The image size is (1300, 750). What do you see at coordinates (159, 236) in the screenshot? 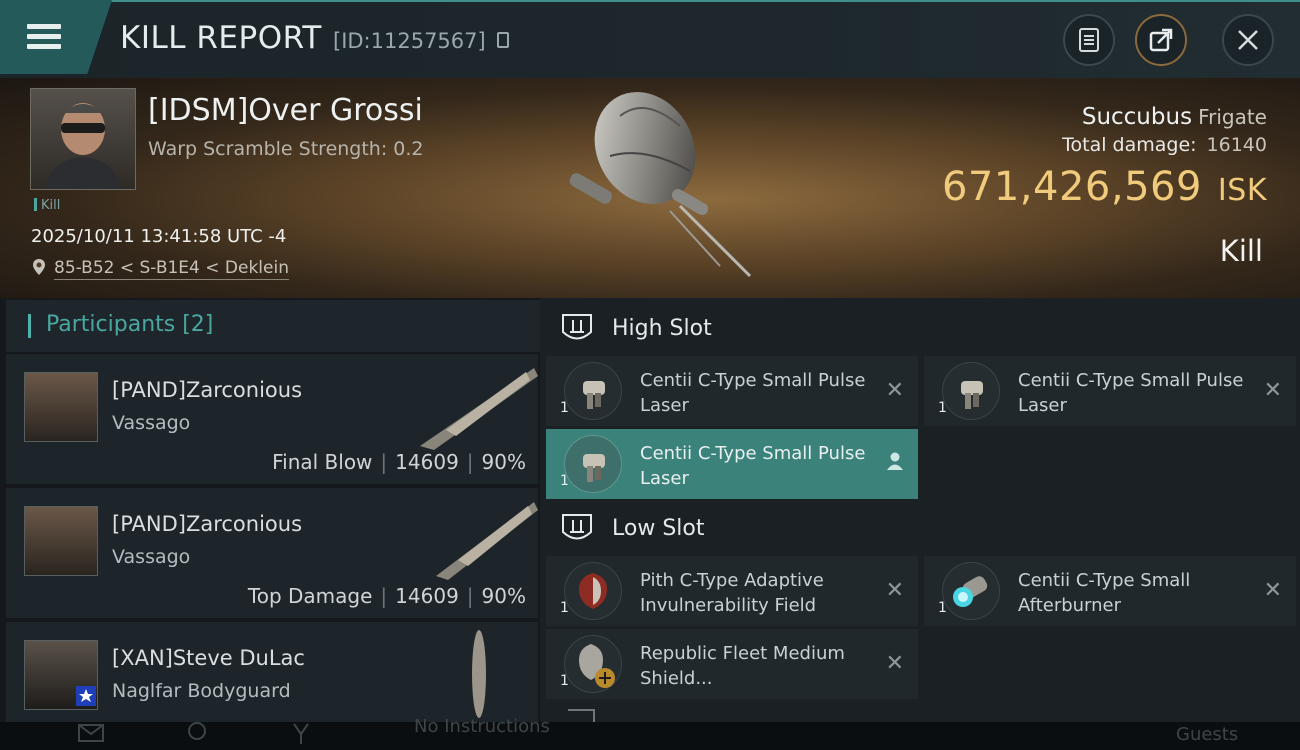
I see `kill-datetime: 2025/10/11 13:41:58 UTC -4` at bounding box center [159, 236].